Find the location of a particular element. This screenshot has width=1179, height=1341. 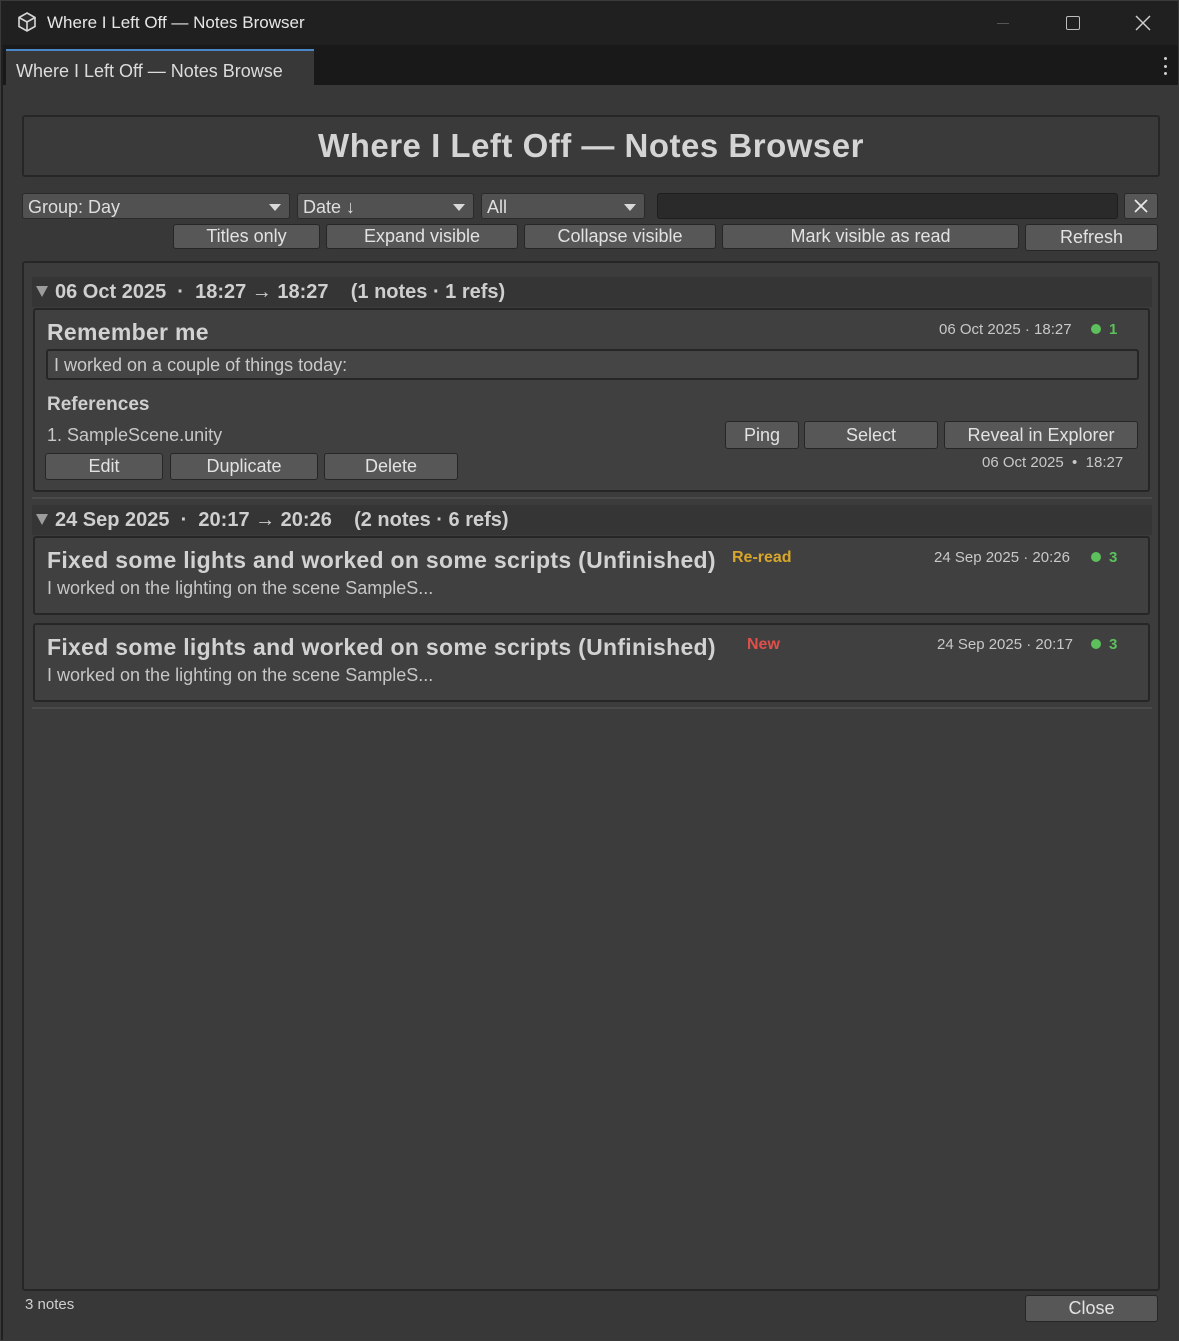

close-button: Close is located at coordinates (1091, 1308).